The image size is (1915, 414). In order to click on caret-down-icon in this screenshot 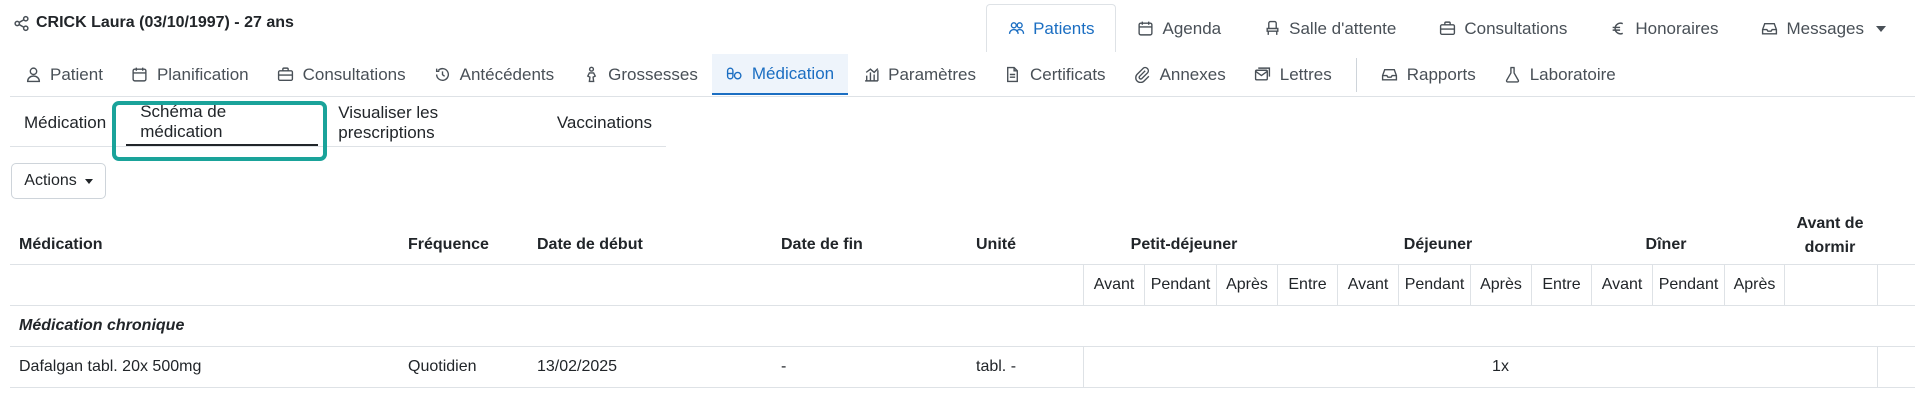, I will do `click(88, 181)`.